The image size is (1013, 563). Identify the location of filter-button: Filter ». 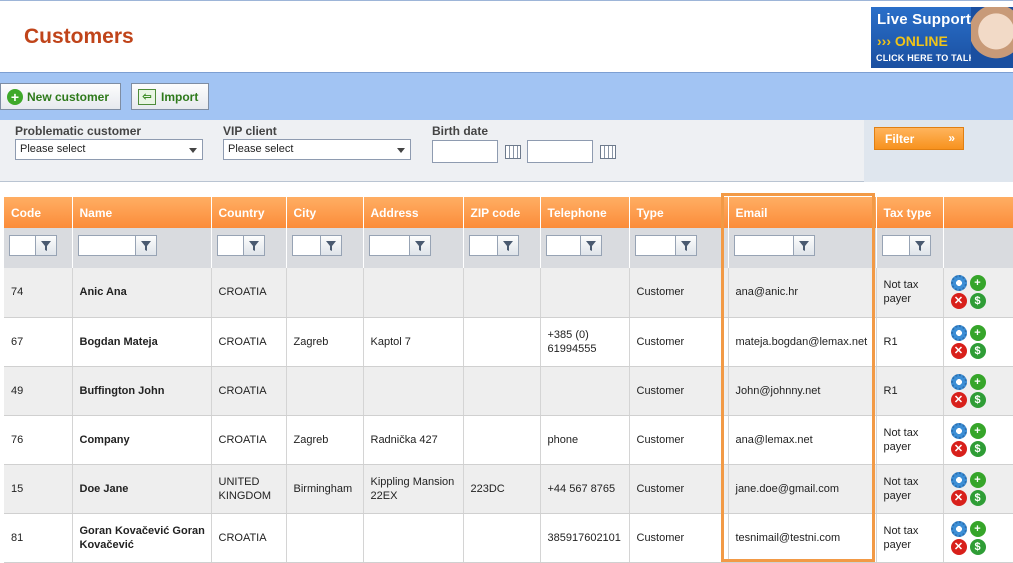
(919, 138).